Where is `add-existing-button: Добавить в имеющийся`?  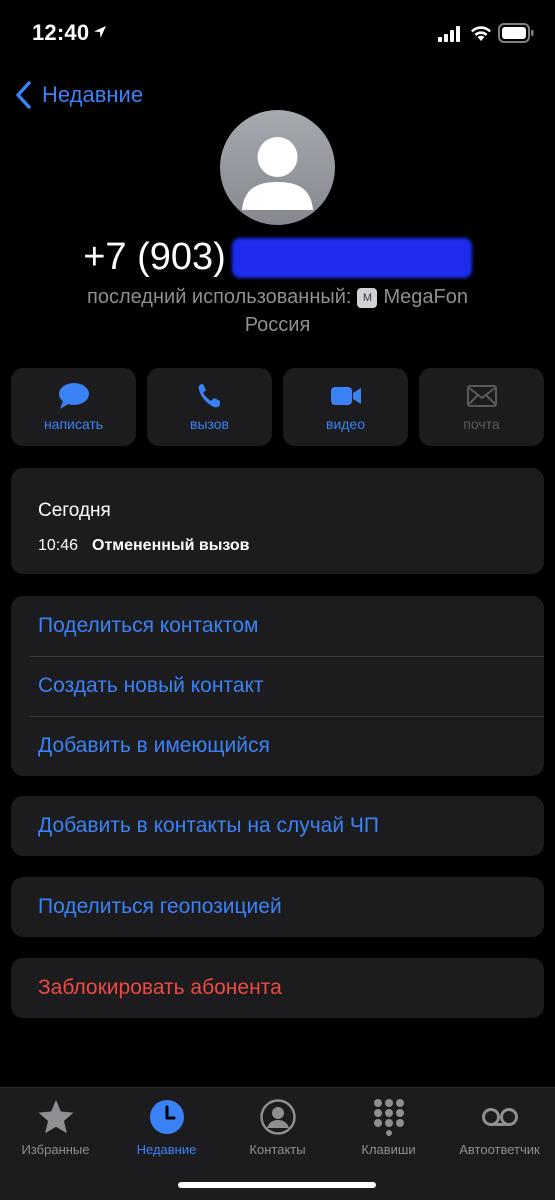 add-existing-button: Добавить в имеющийся is located at coordinates (277, 746).